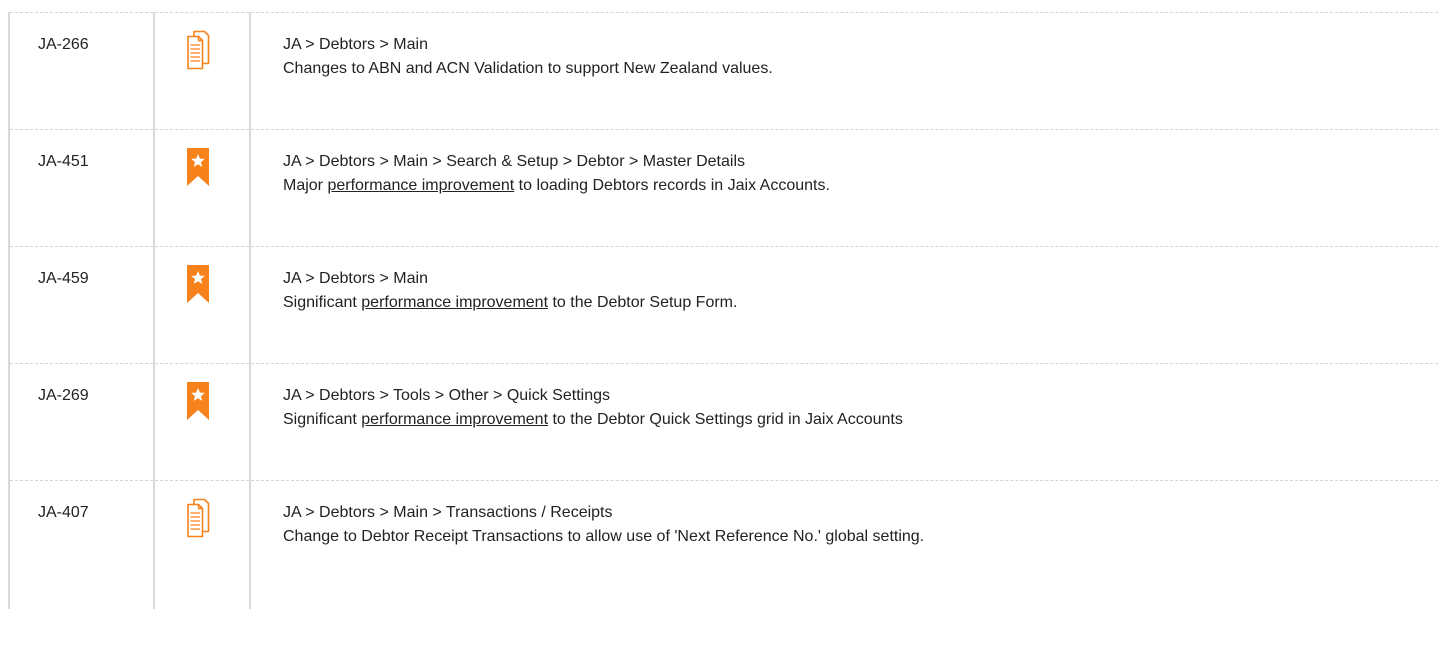 The height and width of the screenshot is (648, 1446). I want to click on issue-id: JA-459, so click(63, 278).